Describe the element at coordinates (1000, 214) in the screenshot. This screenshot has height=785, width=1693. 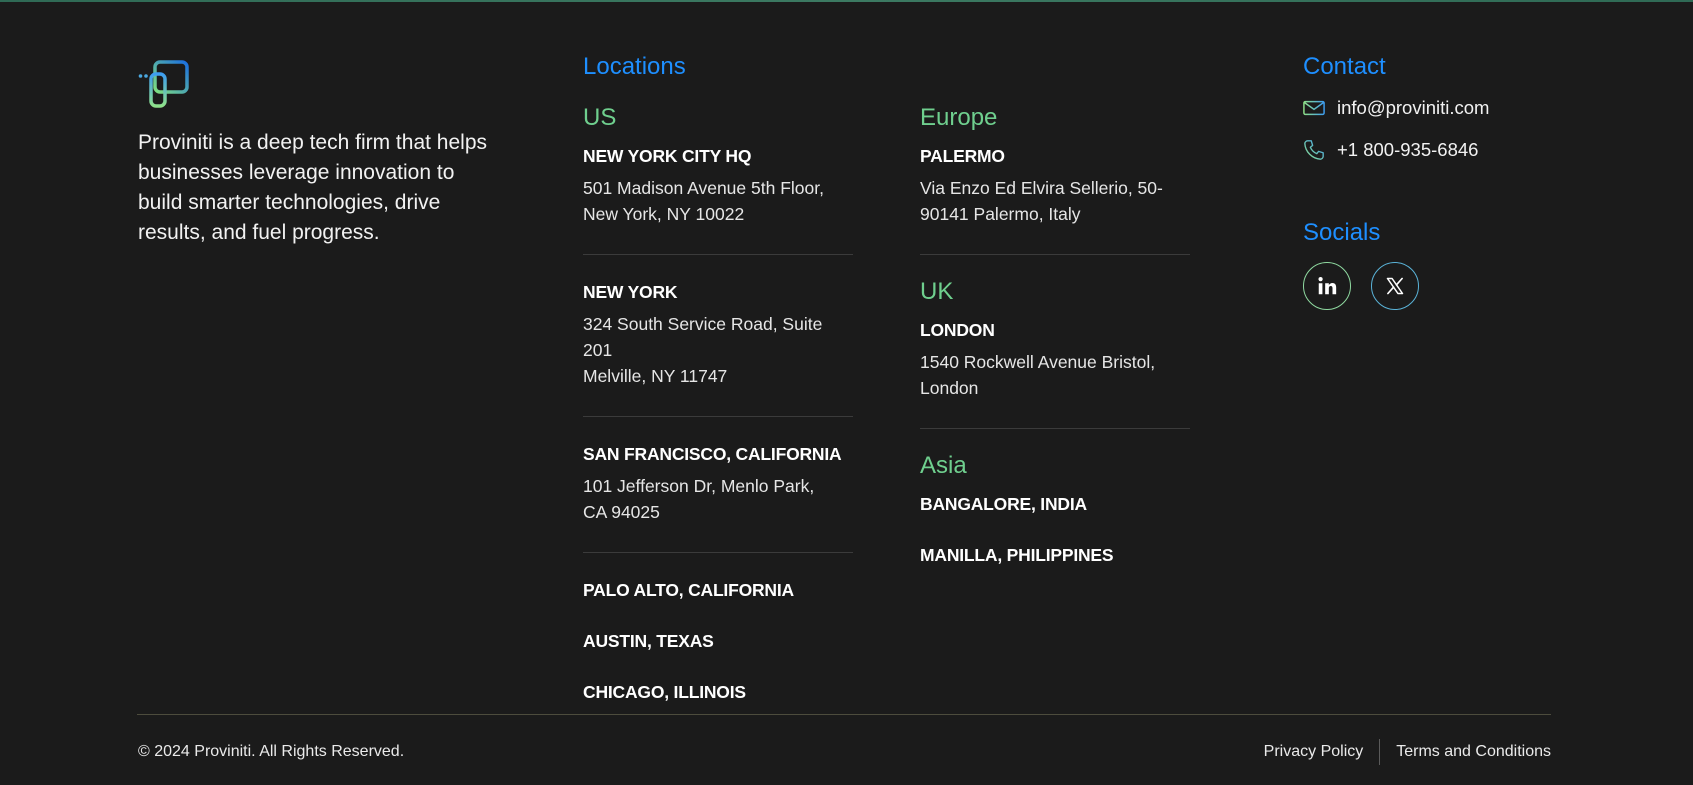
I see `office-address-line: 90141 Palermo, Italy` at that location.